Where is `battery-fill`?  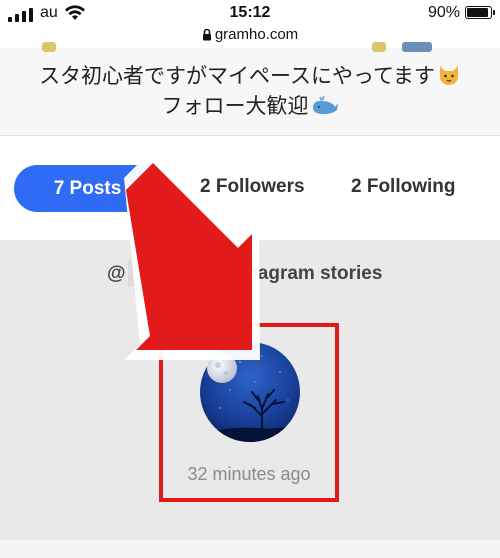 battery-fill is located at coordinates (477, 12).